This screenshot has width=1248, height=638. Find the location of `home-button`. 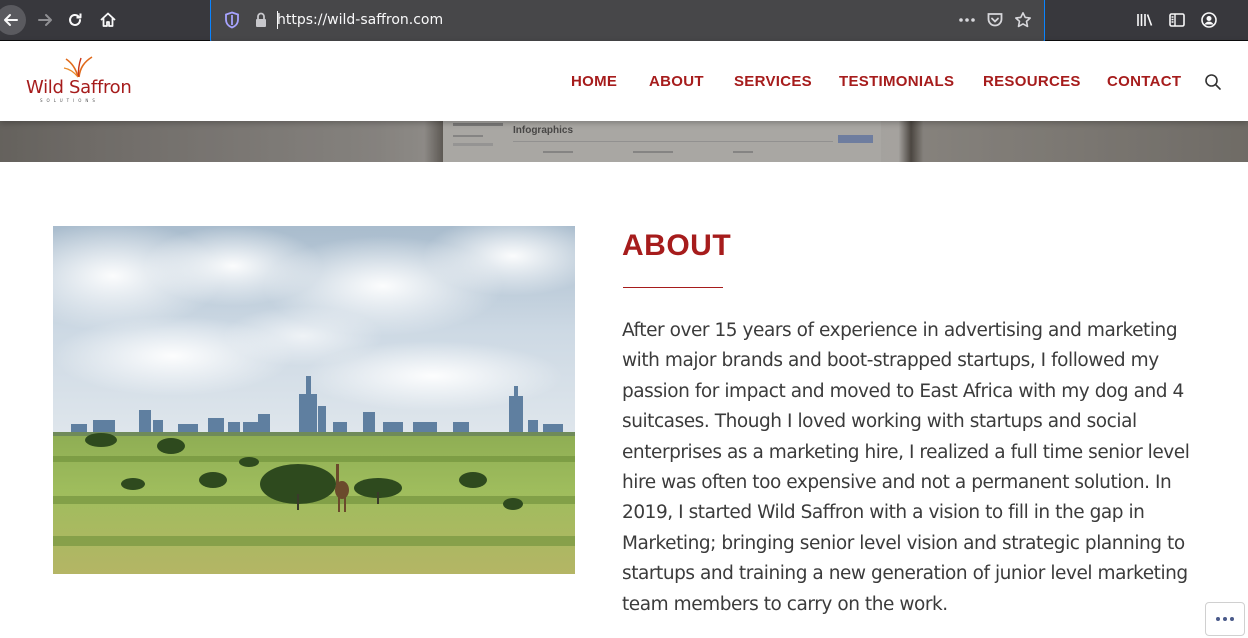

home-button is located at coordinates (108, 20).